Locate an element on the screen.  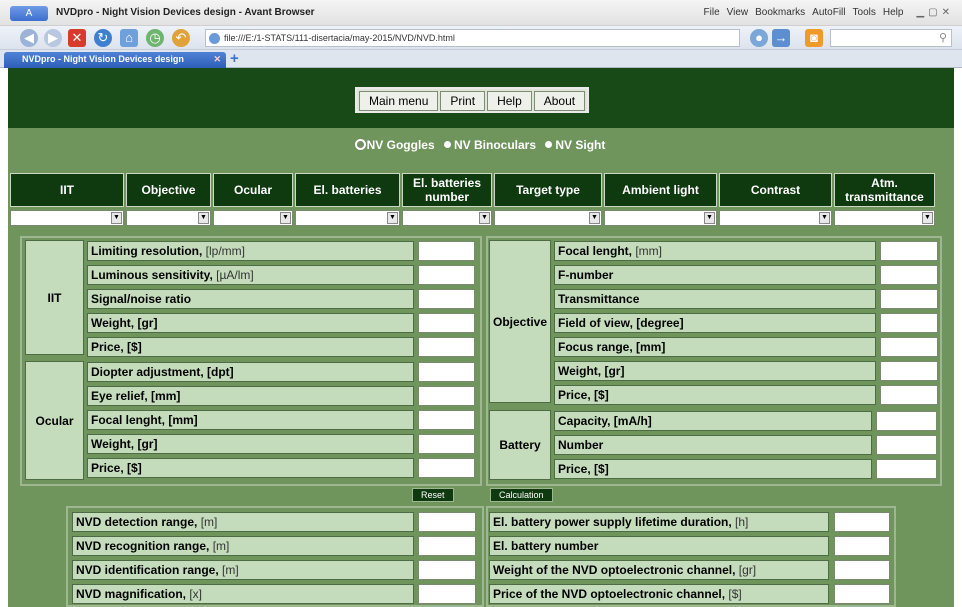
ocular-category-label: Ocular is located at coordinates (54, 420).